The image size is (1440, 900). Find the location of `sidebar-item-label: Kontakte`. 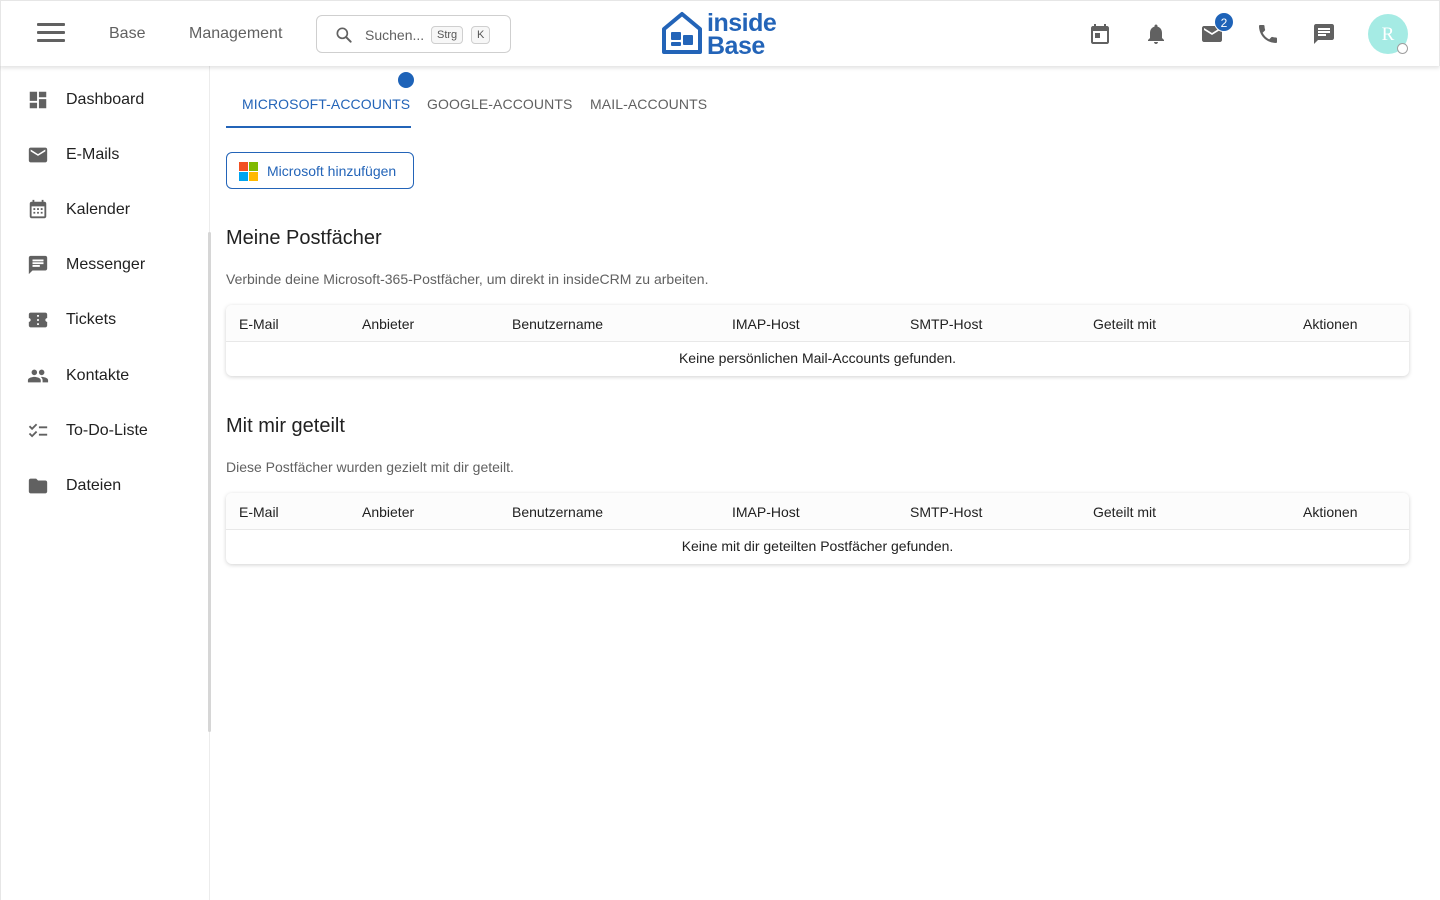

sidebar-item-label: Kontakte is located at coordinates (98, 375).